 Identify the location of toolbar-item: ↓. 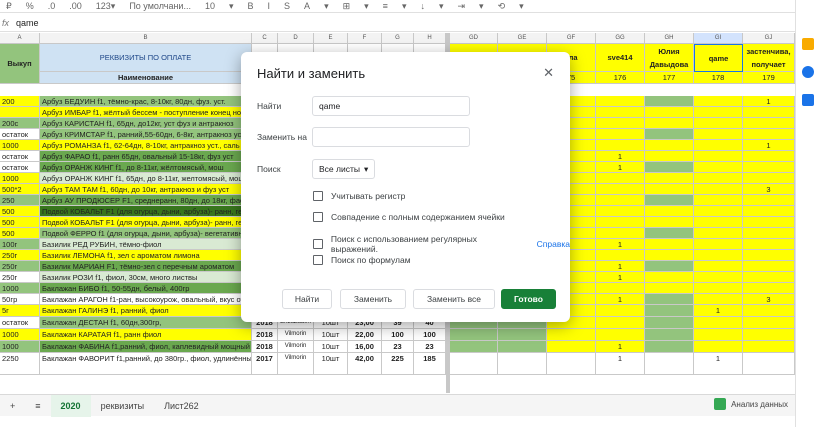
(422, 6).